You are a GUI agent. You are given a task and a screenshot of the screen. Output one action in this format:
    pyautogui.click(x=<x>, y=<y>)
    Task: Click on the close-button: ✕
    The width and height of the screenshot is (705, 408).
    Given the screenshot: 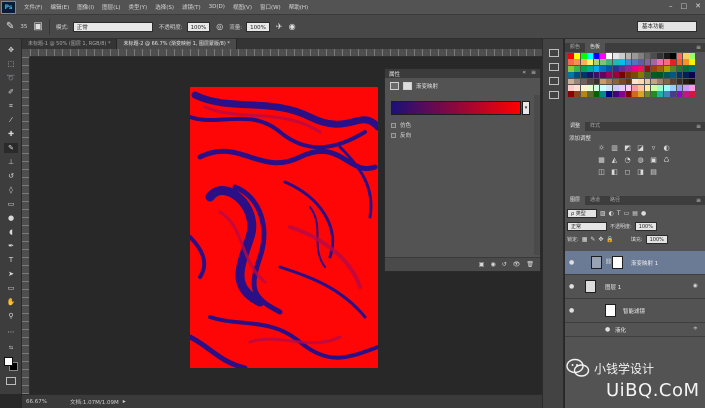 What is the action you would take?
    pyautogui.click(x=698, y=6)
    